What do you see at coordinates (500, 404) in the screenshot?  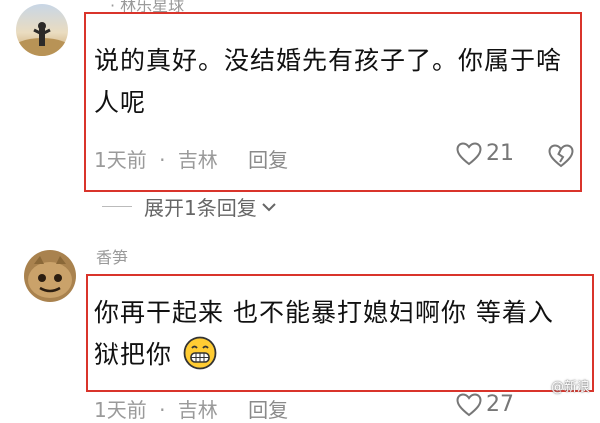 I see `like-count: 27` at bounding box center [500, 404].